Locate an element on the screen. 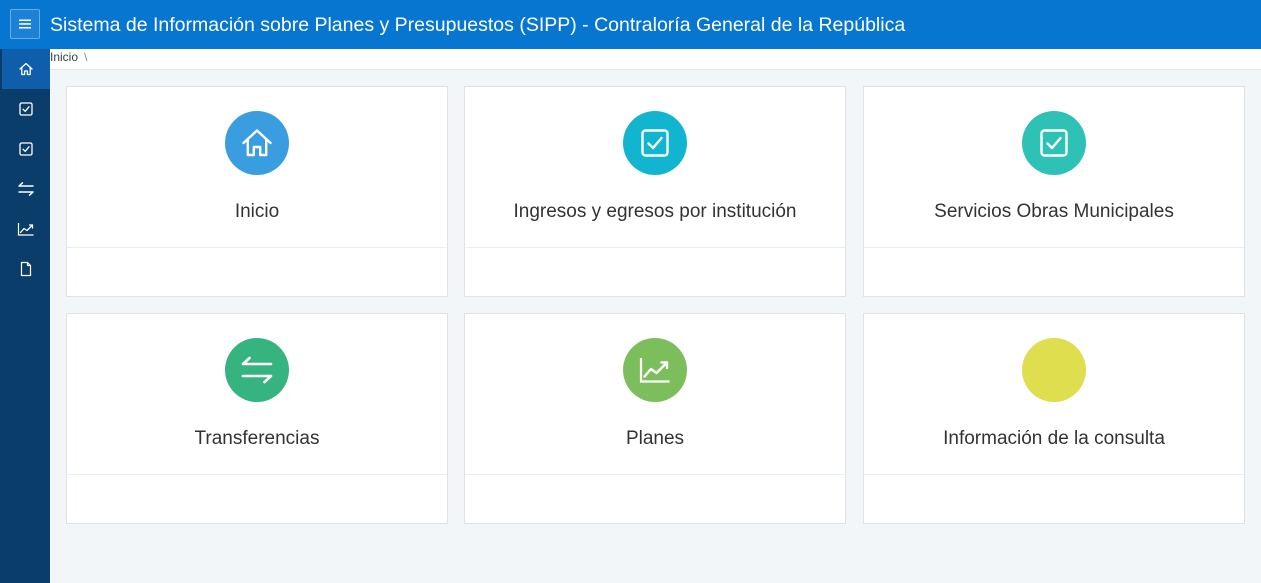 This screenshot has height=583, width=1261. document-icon is located at coordinates (26, 269).